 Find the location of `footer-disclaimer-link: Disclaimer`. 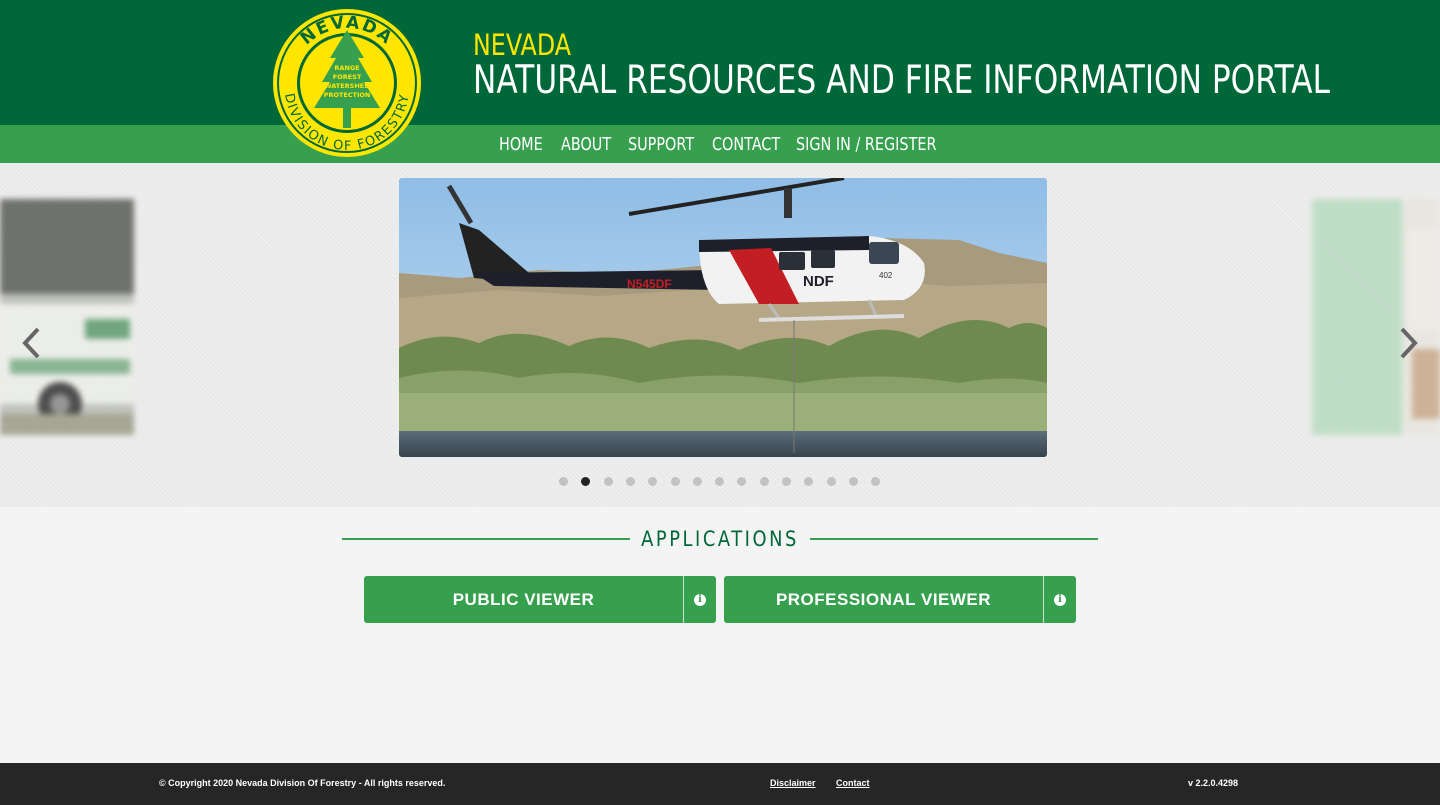

footer-disclaimer-link: Disclaimer is located at coordinates (793, 783).